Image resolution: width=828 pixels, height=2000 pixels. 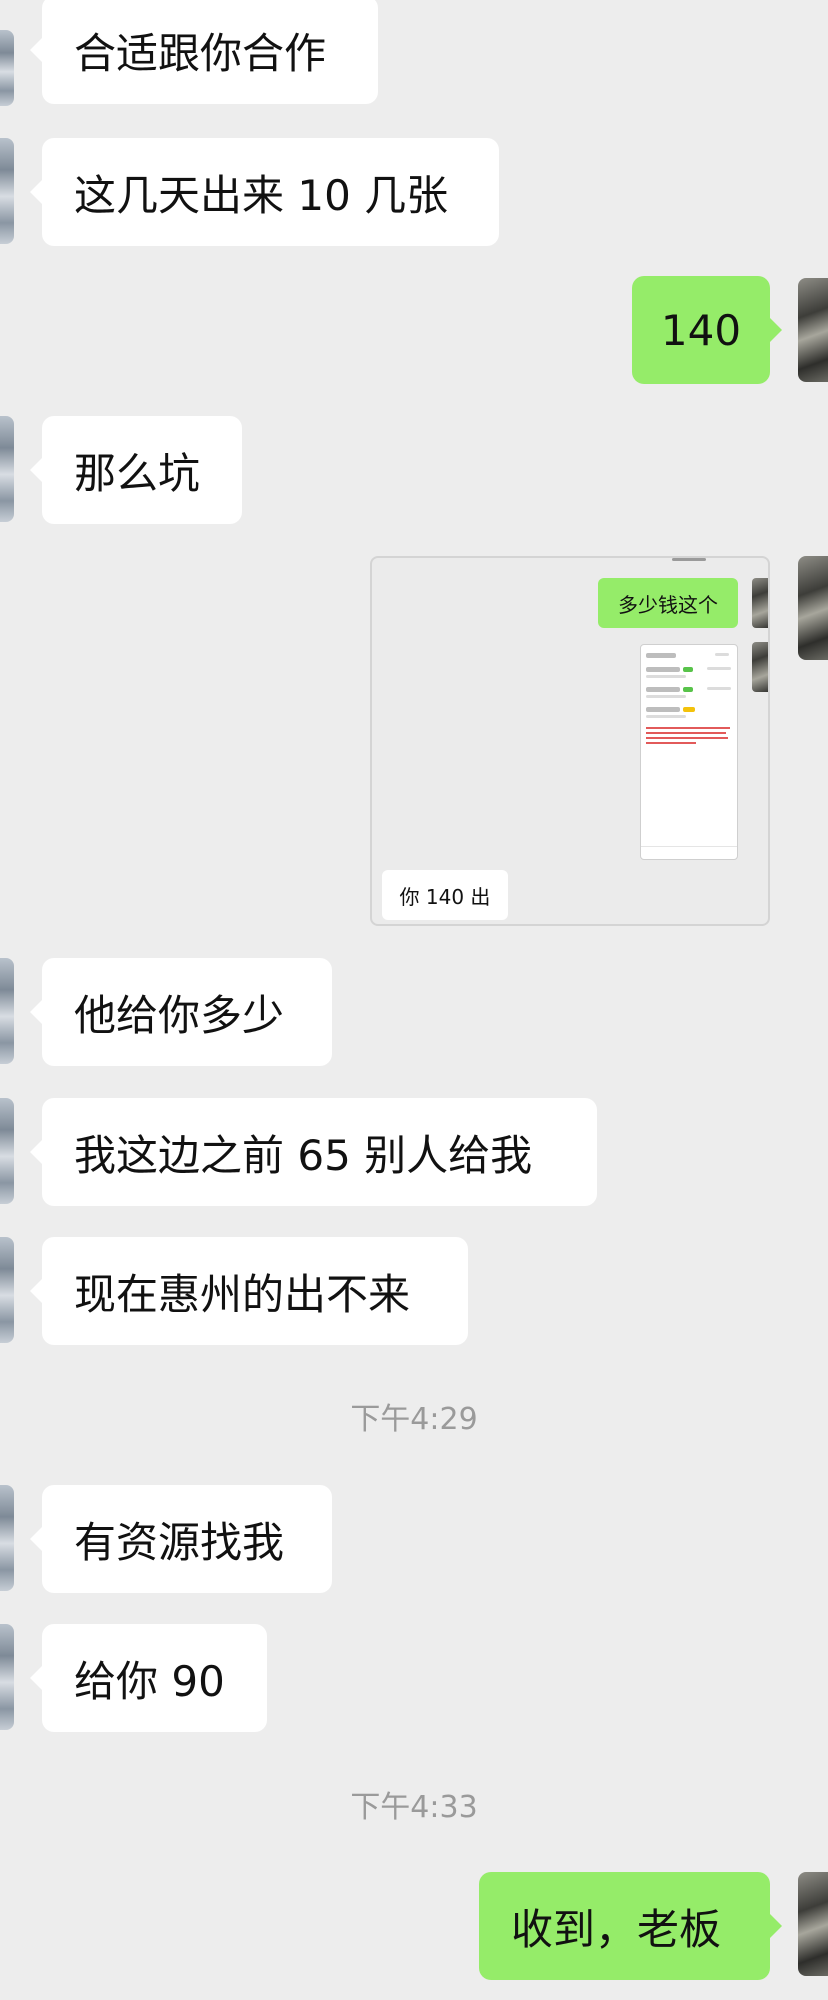 I want to click on message-bubble: 那么坑, so click(x=136, y=470).